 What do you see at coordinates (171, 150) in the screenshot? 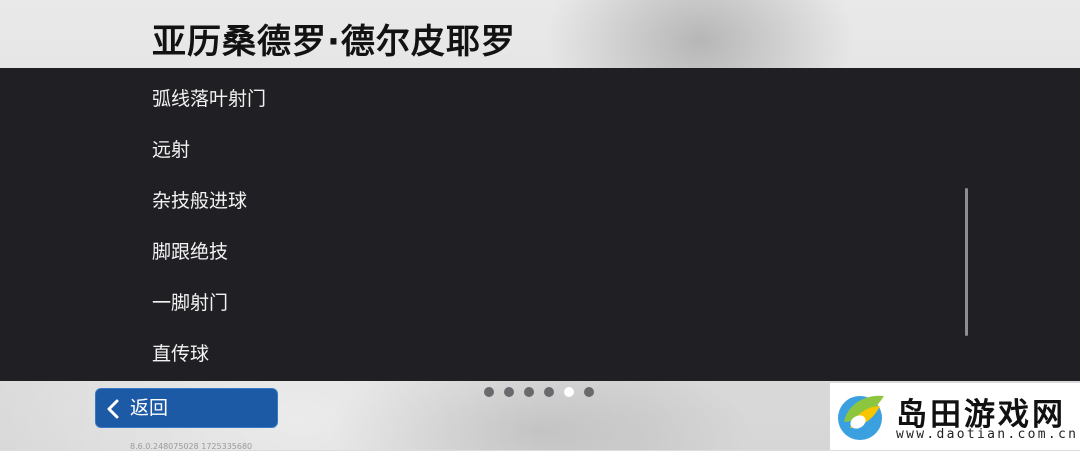
I see `skill-item: 远射` at bounding box center [171, 150].